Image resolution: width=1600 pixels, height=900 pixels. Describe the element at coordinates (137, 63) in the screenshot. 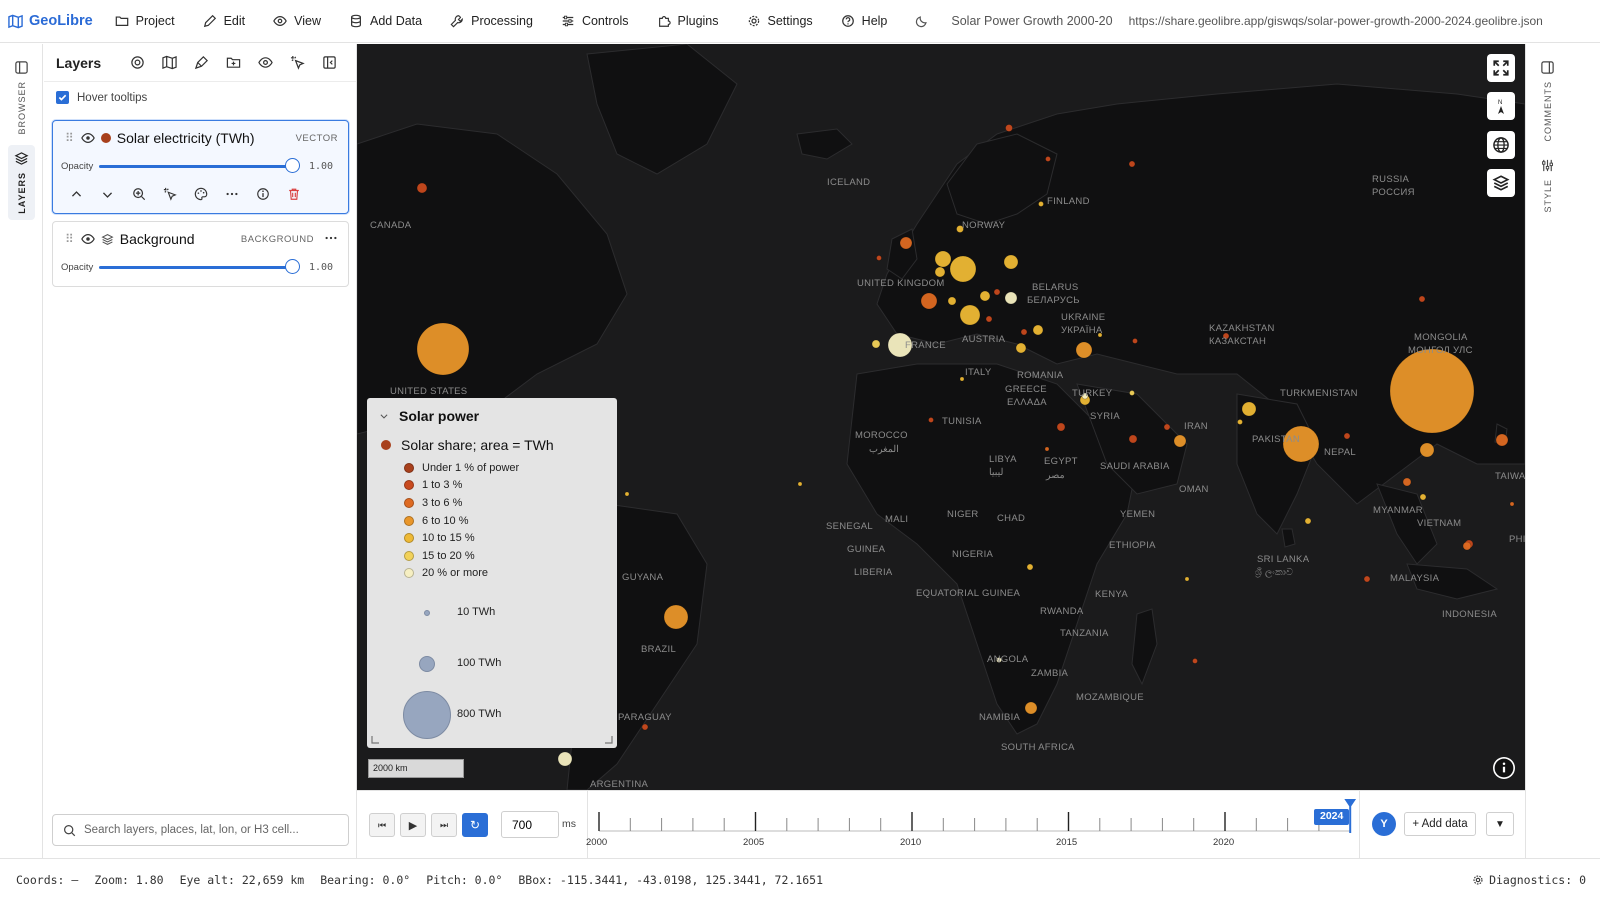

I see `add-layer-button` at that location.